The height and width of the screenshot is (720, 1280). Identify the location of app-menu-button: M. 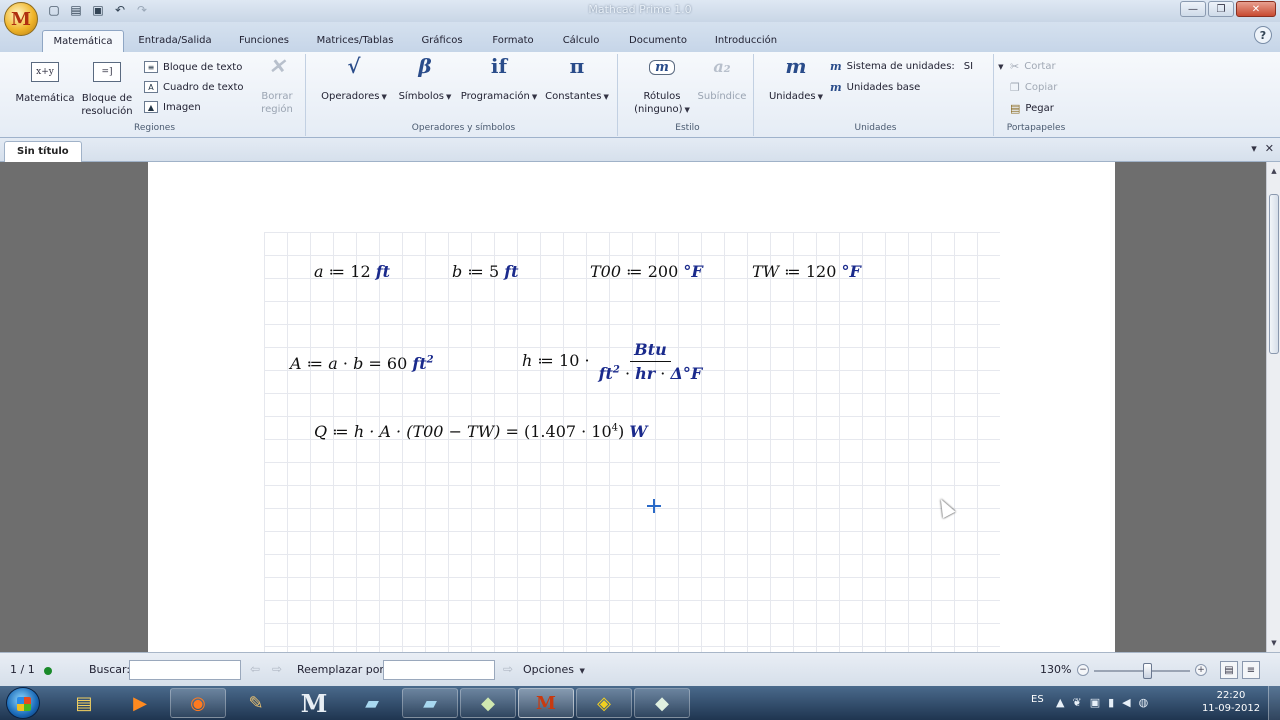
(21, 19).